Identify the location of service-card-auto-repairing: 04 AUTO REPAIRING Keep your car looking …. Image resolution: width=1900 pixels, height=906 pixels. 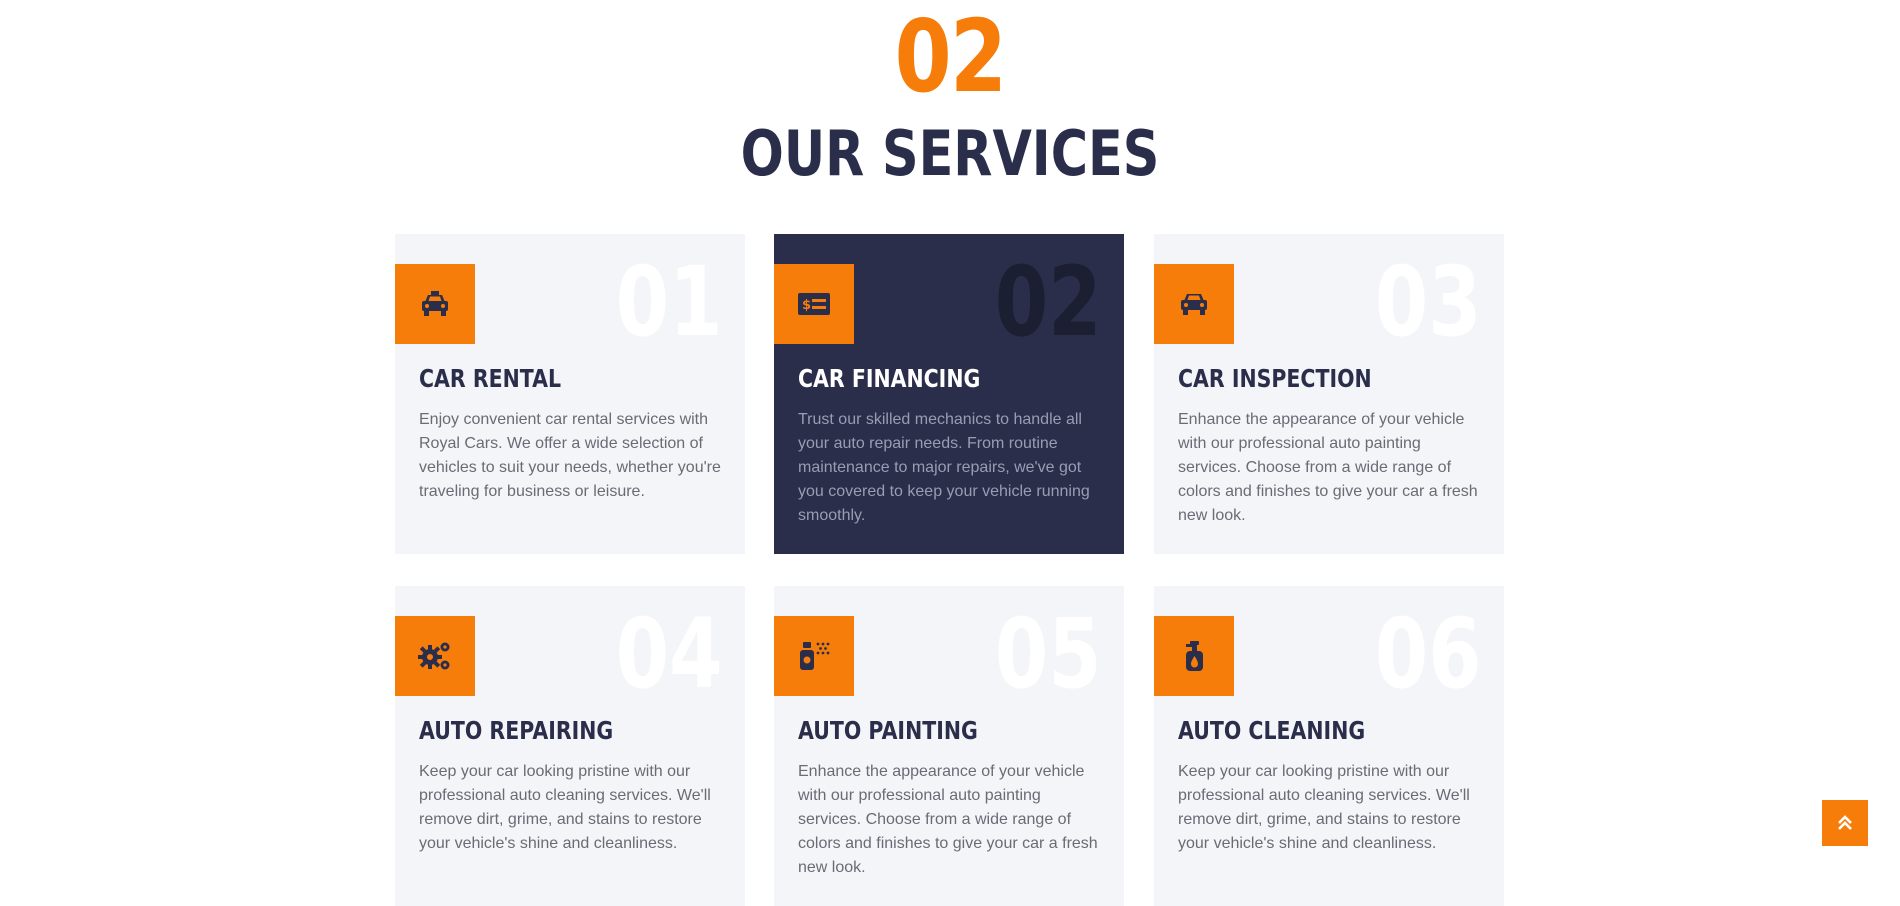
(570, 746).